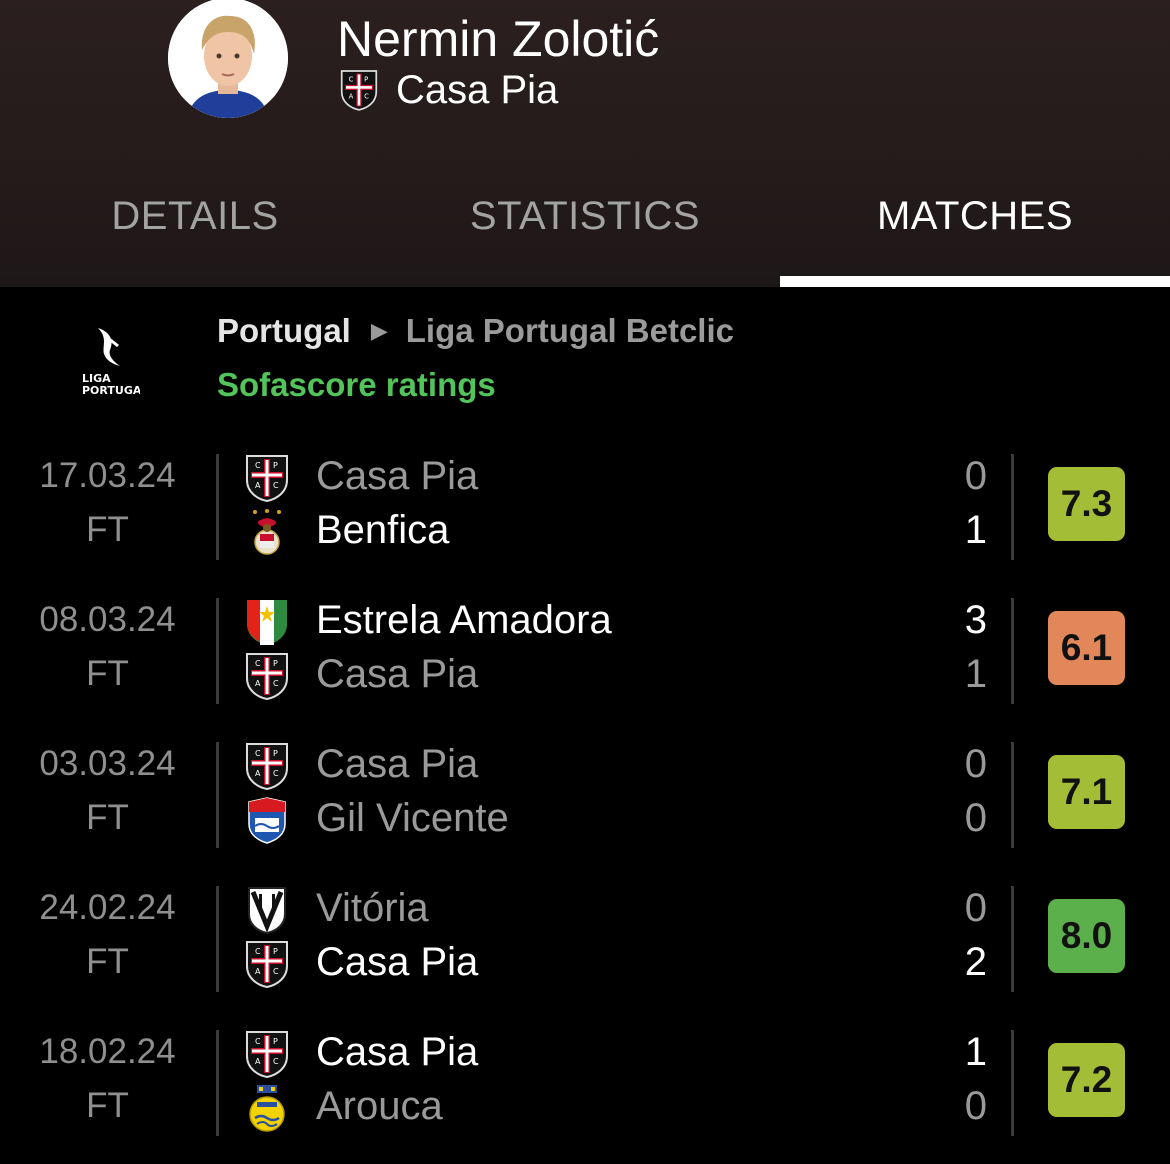 The height and width of the screenshot is (1164, 1170). I want to click on breadcrumb-league: Liga Portugal Betclic, so click(570, 331).